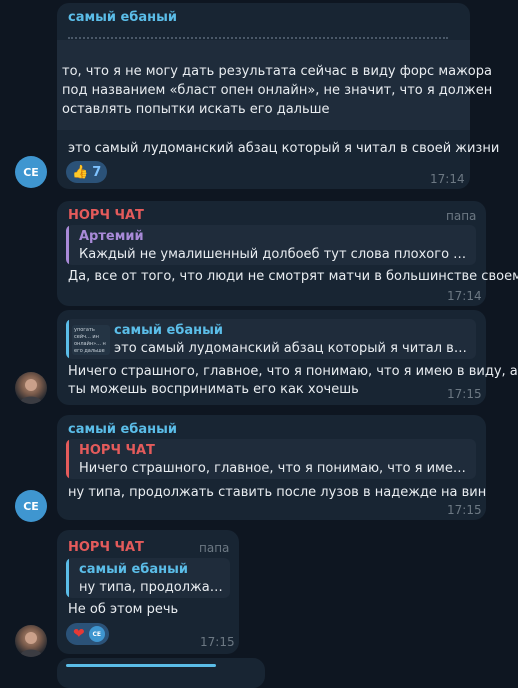  Describe the element at coordinates (123, 609) in the screenshot. I see `message-text: Не об этом речь` at that location.